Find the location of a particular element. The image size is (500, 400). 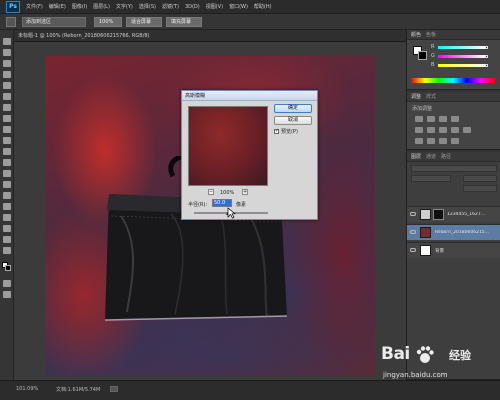

radius-unit: 像素 is located at coordinates (241, 205).